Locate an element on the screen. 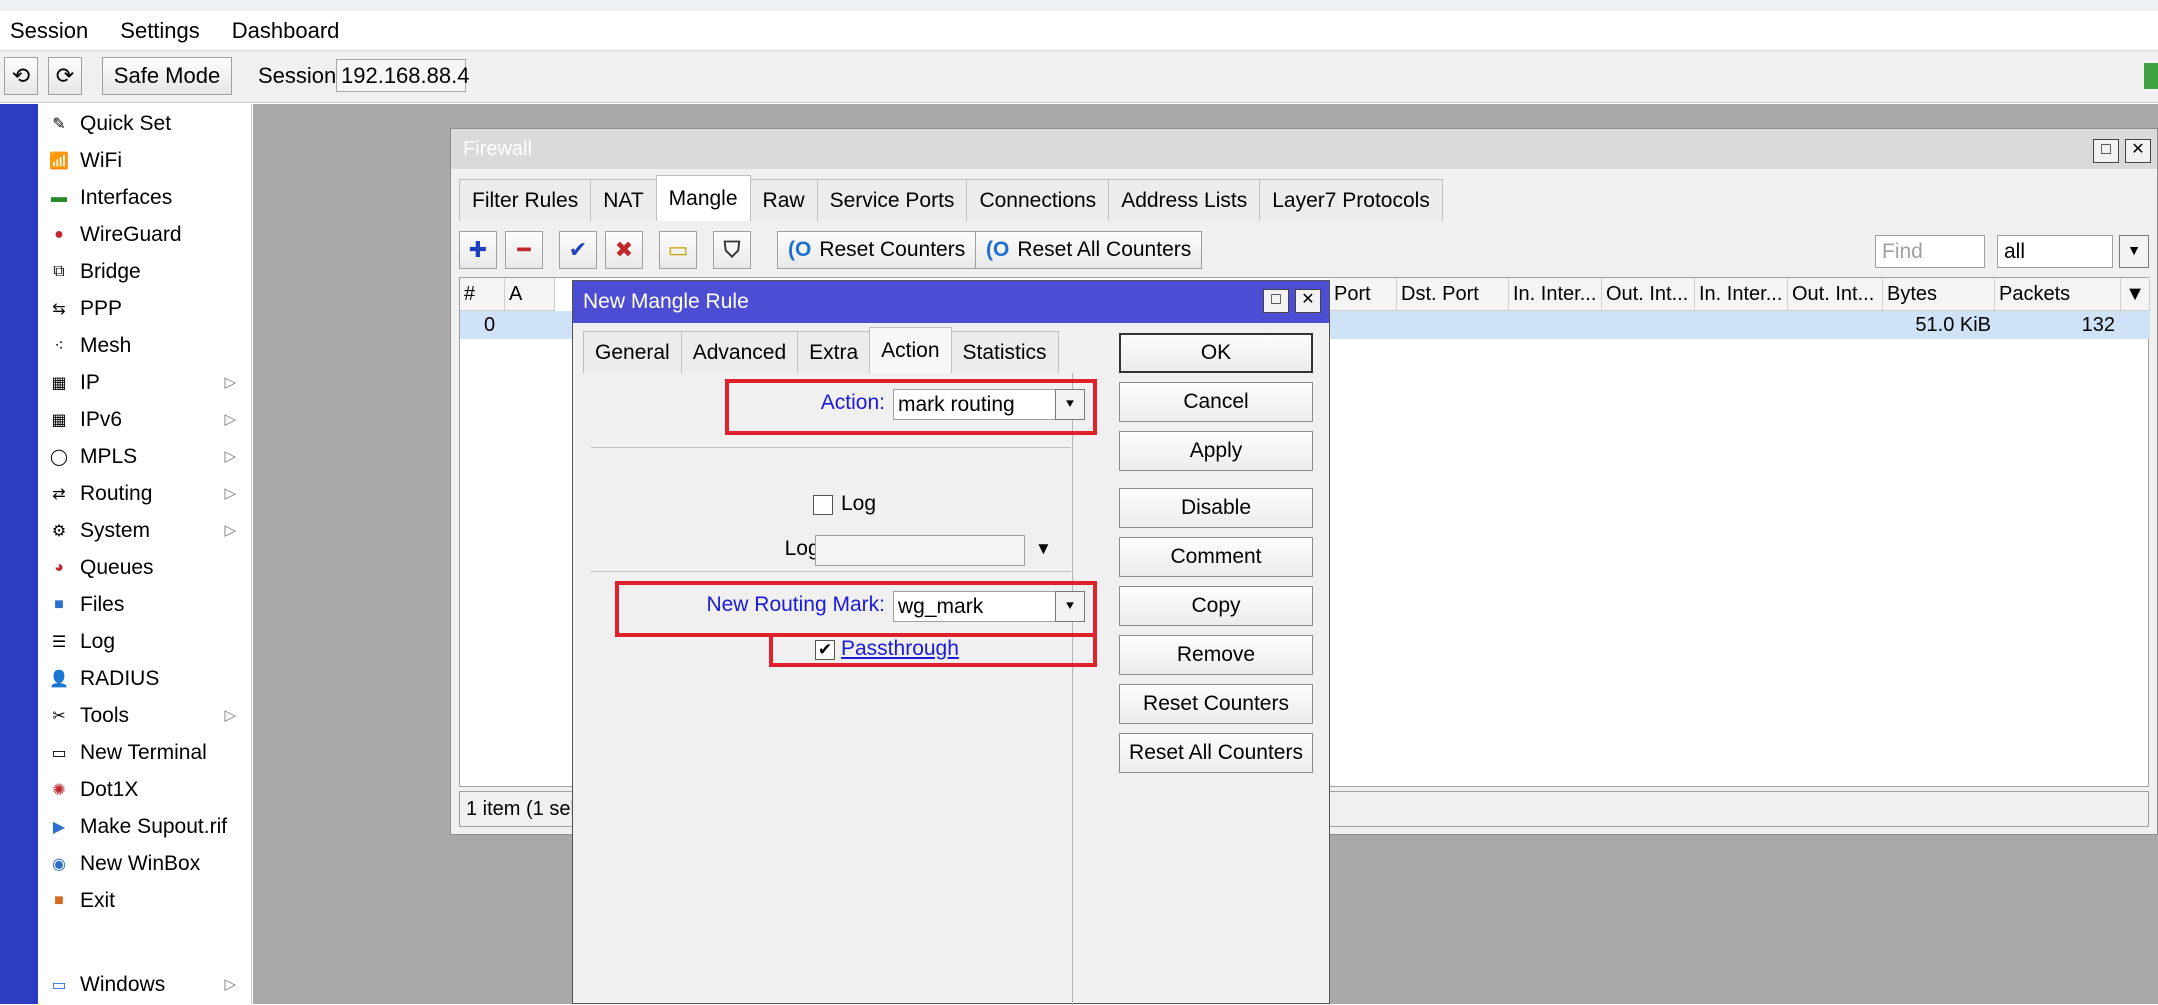 The width and height of the screenshot is (2158, 1005). remove-button: Remove is located at coordinates (1216, 655).